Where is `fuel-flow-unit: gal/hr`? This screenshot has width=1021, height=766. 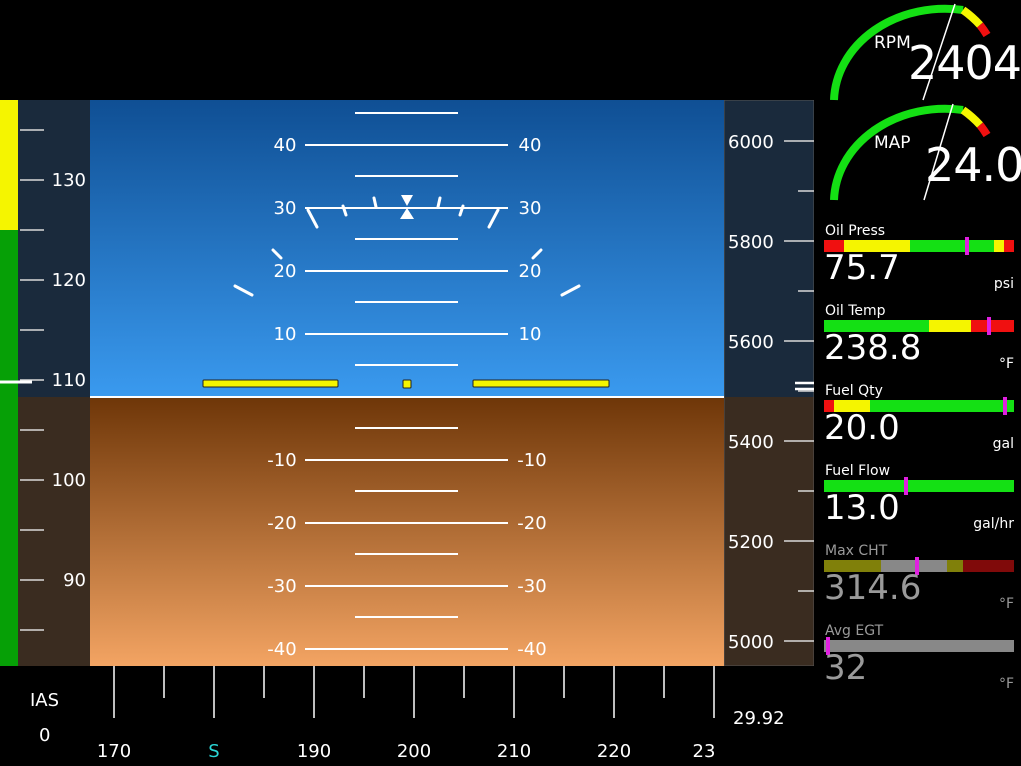 fuel-flow-unit: gal/hr is located at coordinates (993, 524).